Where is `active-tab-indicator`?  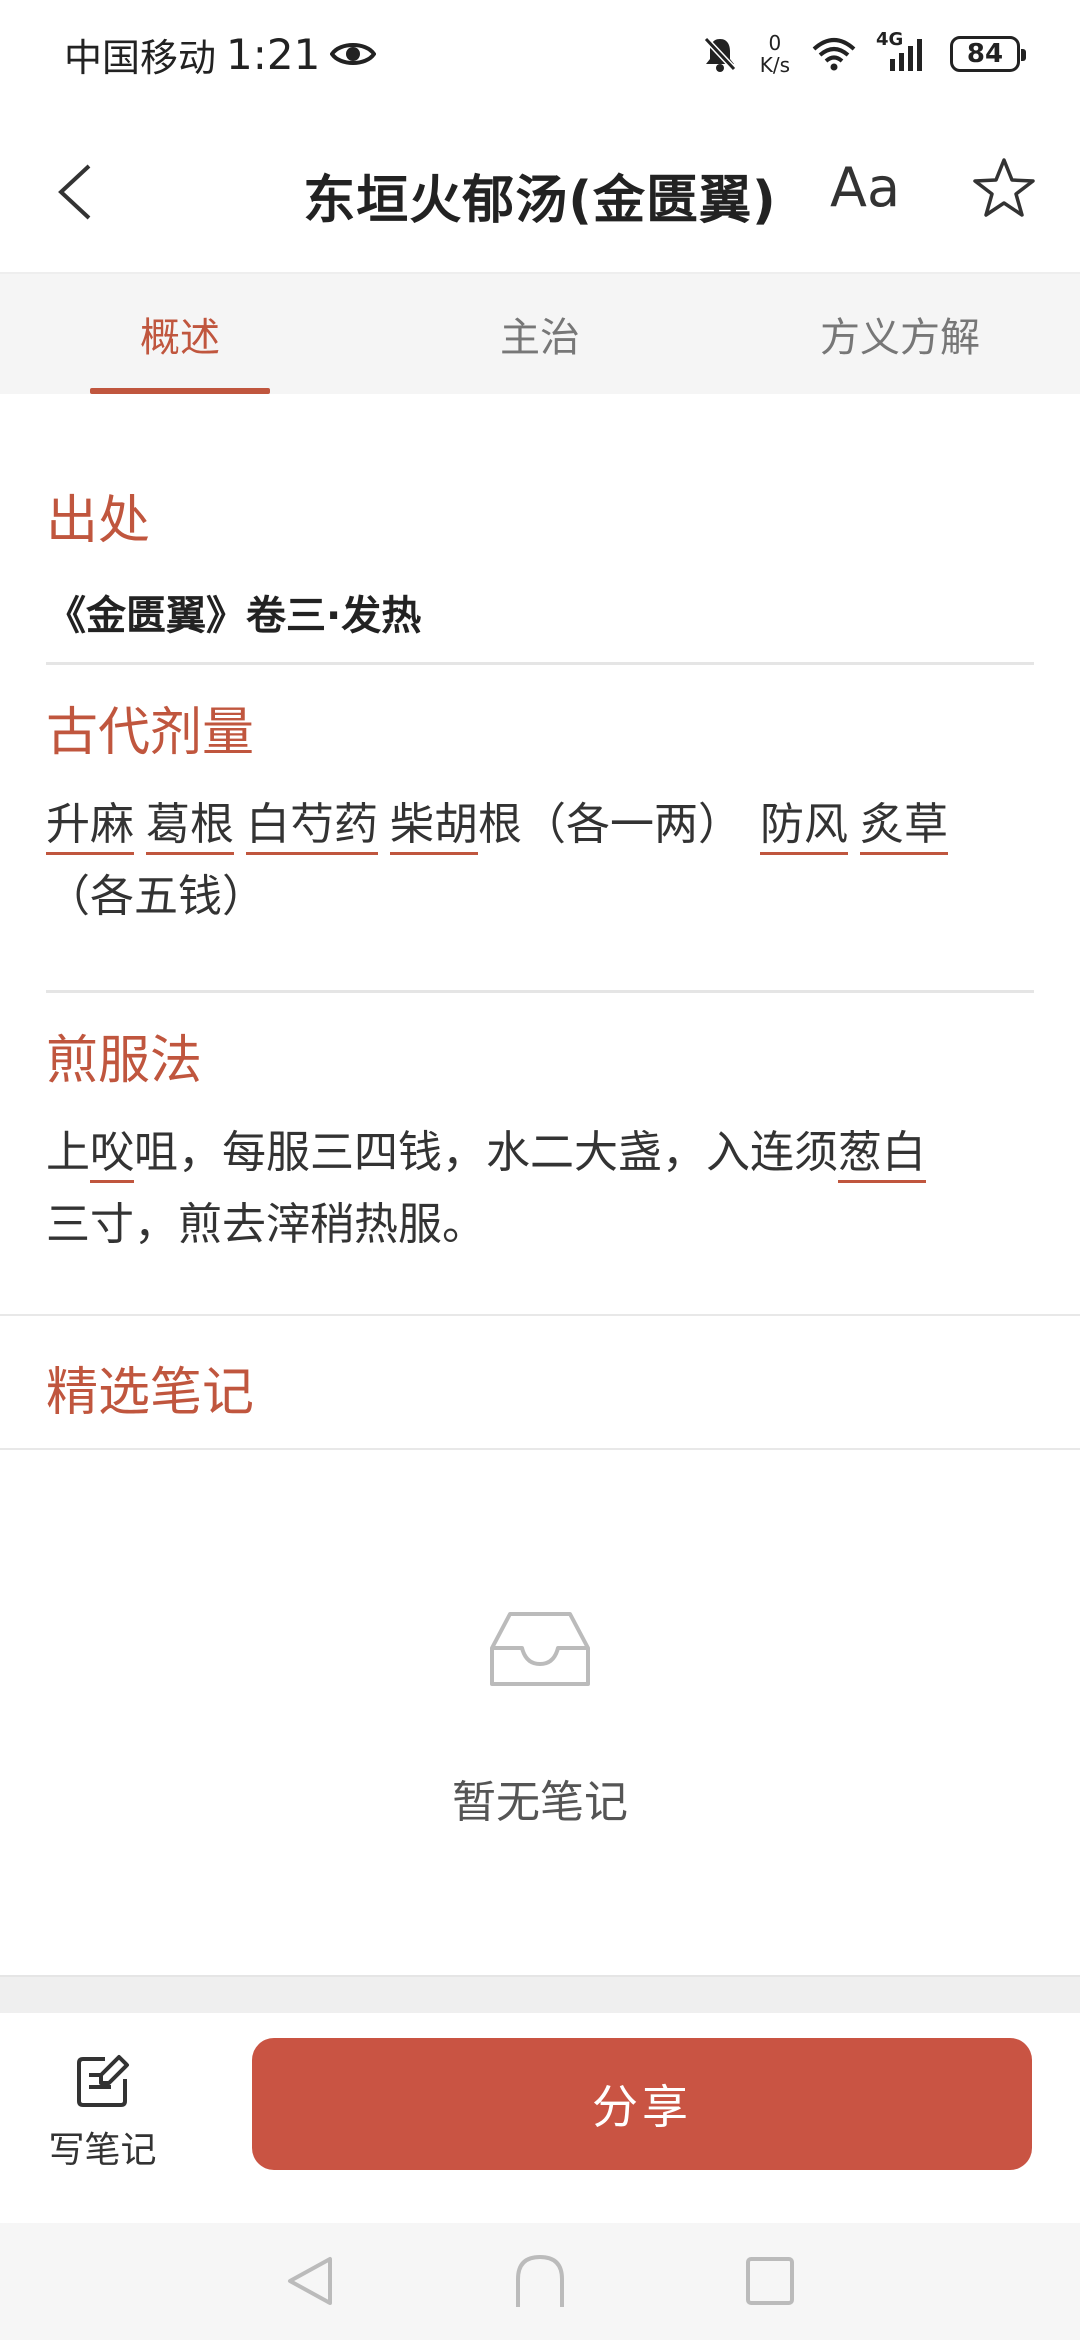 active-tab-indicator is located at coordinates (180, 391).